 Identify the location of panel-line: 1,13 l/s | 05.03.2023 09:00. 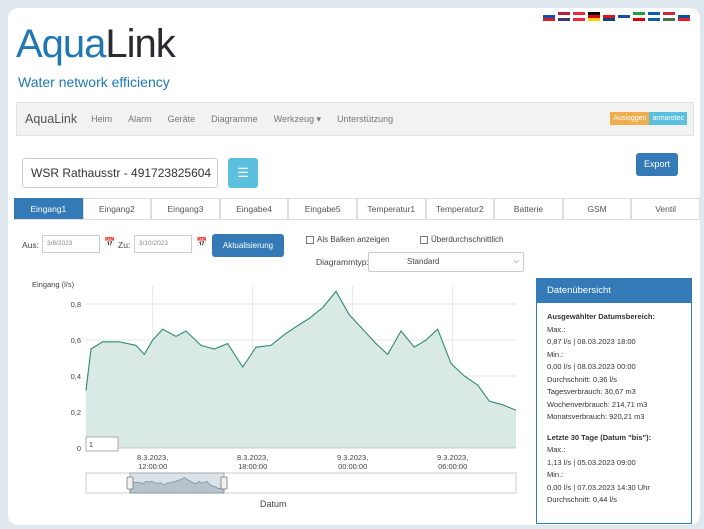
(591, 462).